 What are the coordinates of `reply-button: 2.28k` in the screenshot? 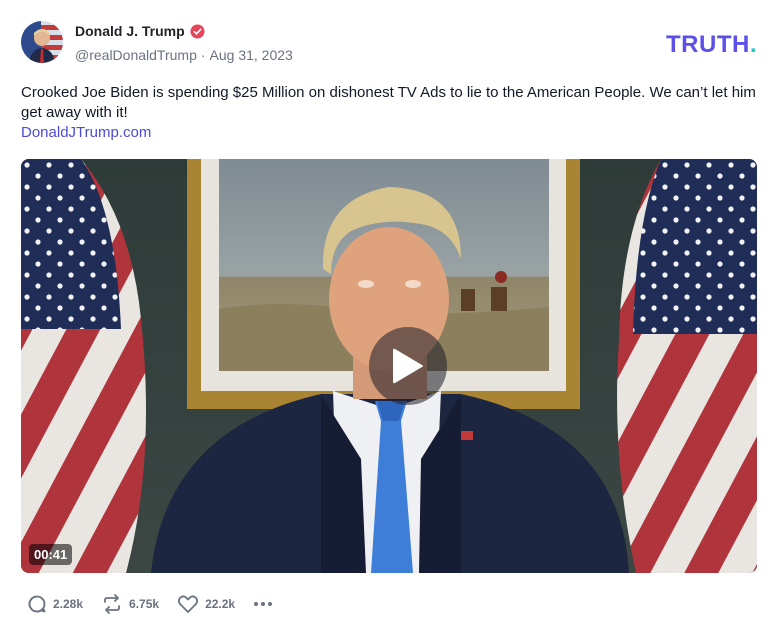 It's located at (55, 604).